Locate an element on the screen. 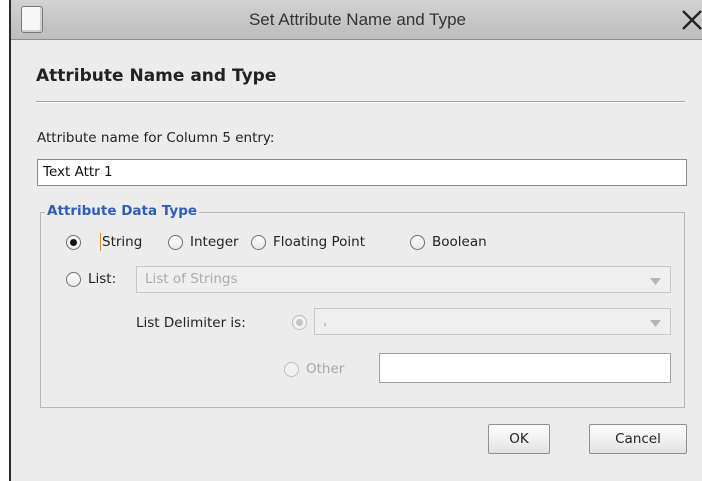 Image resolution: width=702 pixels, height=481 pixels. radio-string is located at coordinates (73, 242).